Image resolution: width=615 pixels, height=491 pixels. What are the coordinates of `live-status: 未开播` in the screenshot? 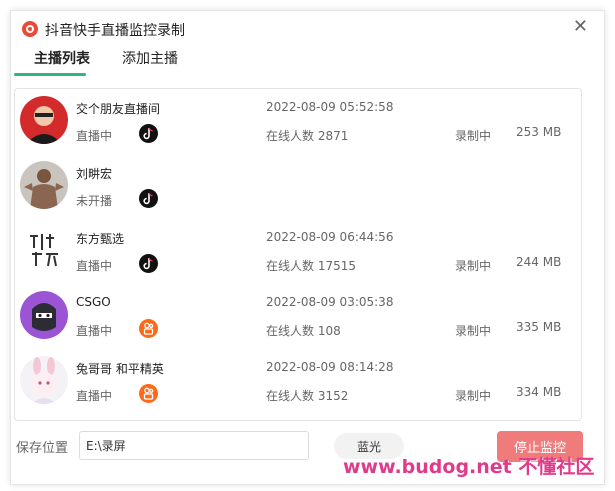 It's located at (94, 201).